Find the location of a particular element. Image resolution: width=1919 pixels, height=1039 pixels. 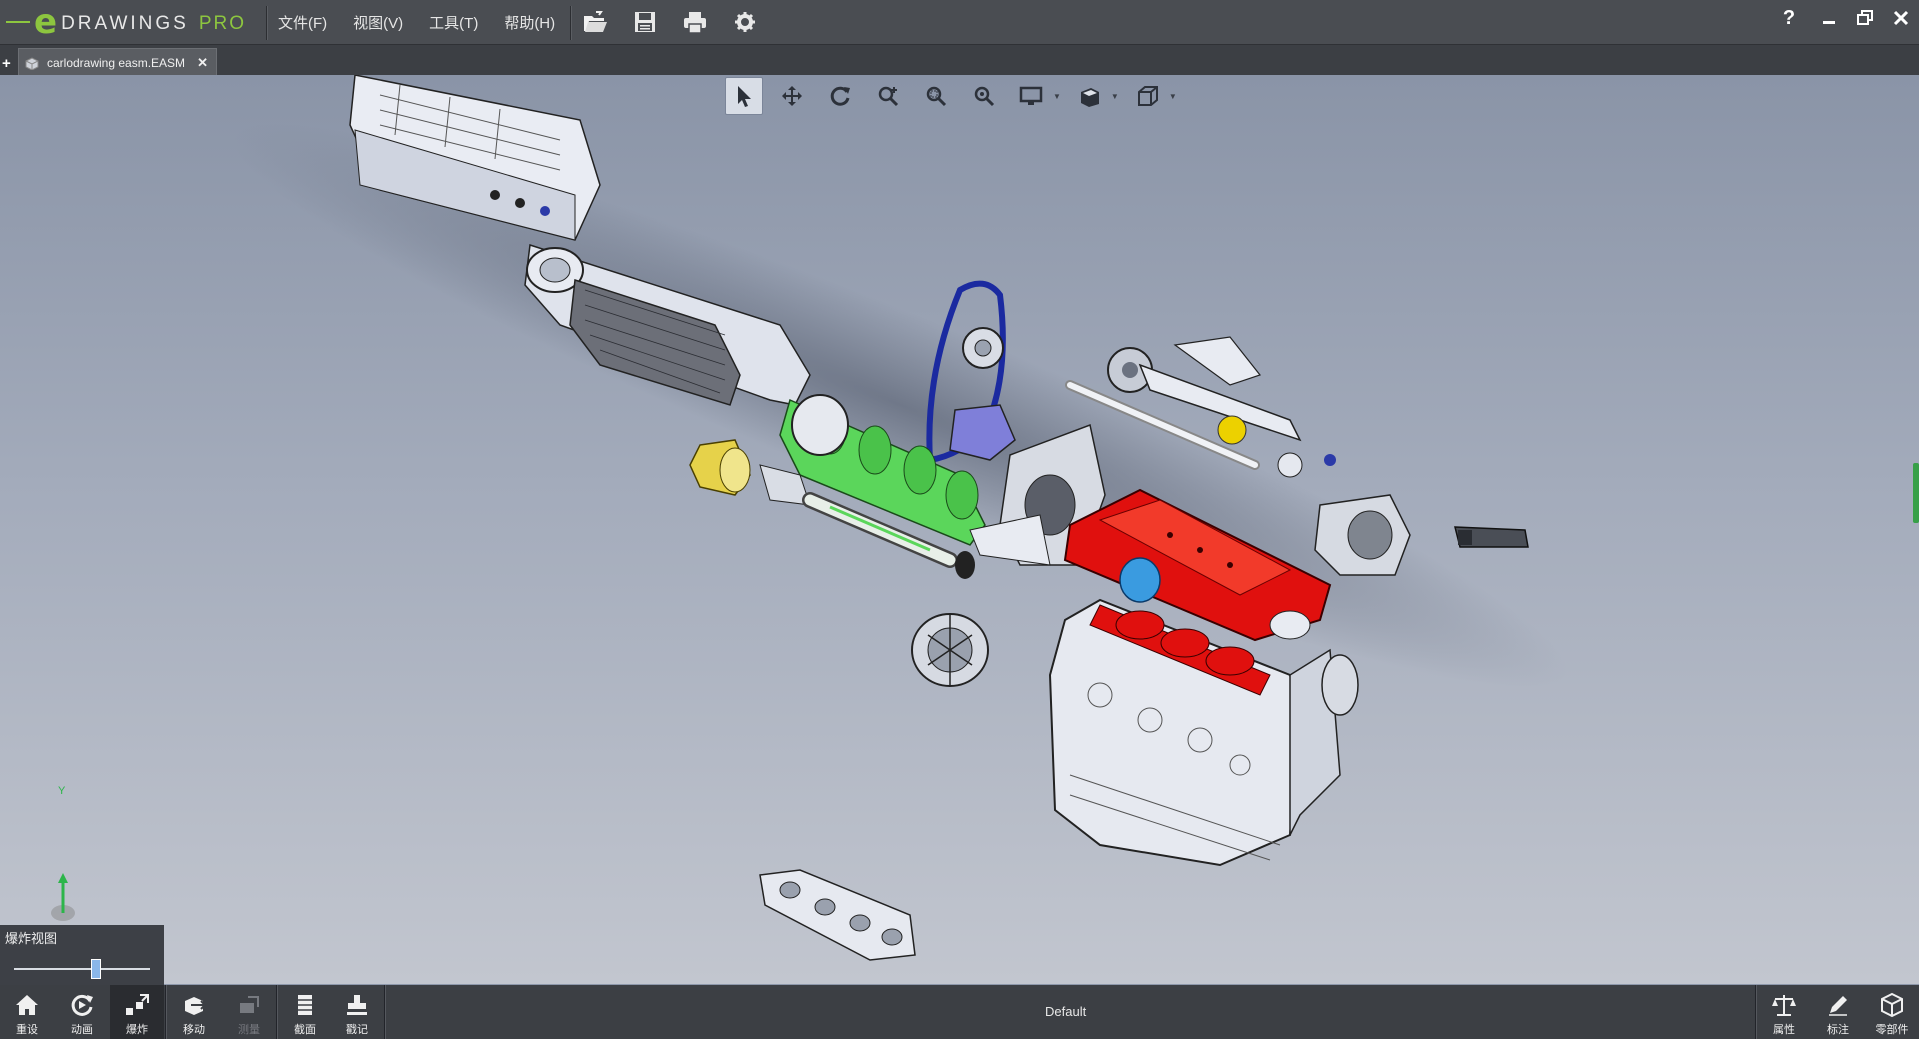

measure-icon is located at coordinates (249, 1004).